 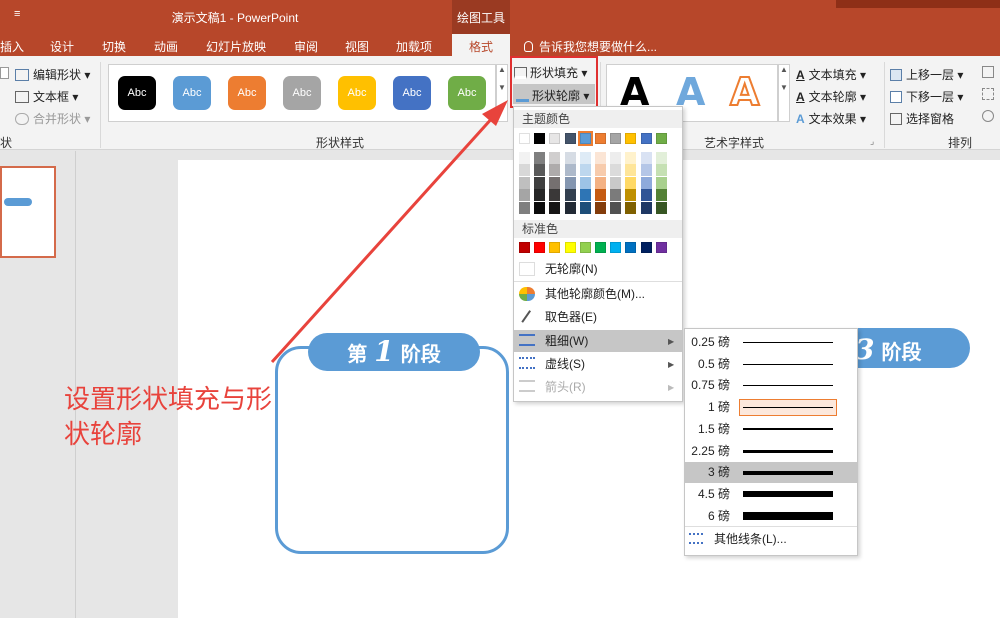 What do you see at coordinates (46, 96) in the screenshot?
I see `text-box-button: 文本框 ▾` at bounding box center [46, 96].